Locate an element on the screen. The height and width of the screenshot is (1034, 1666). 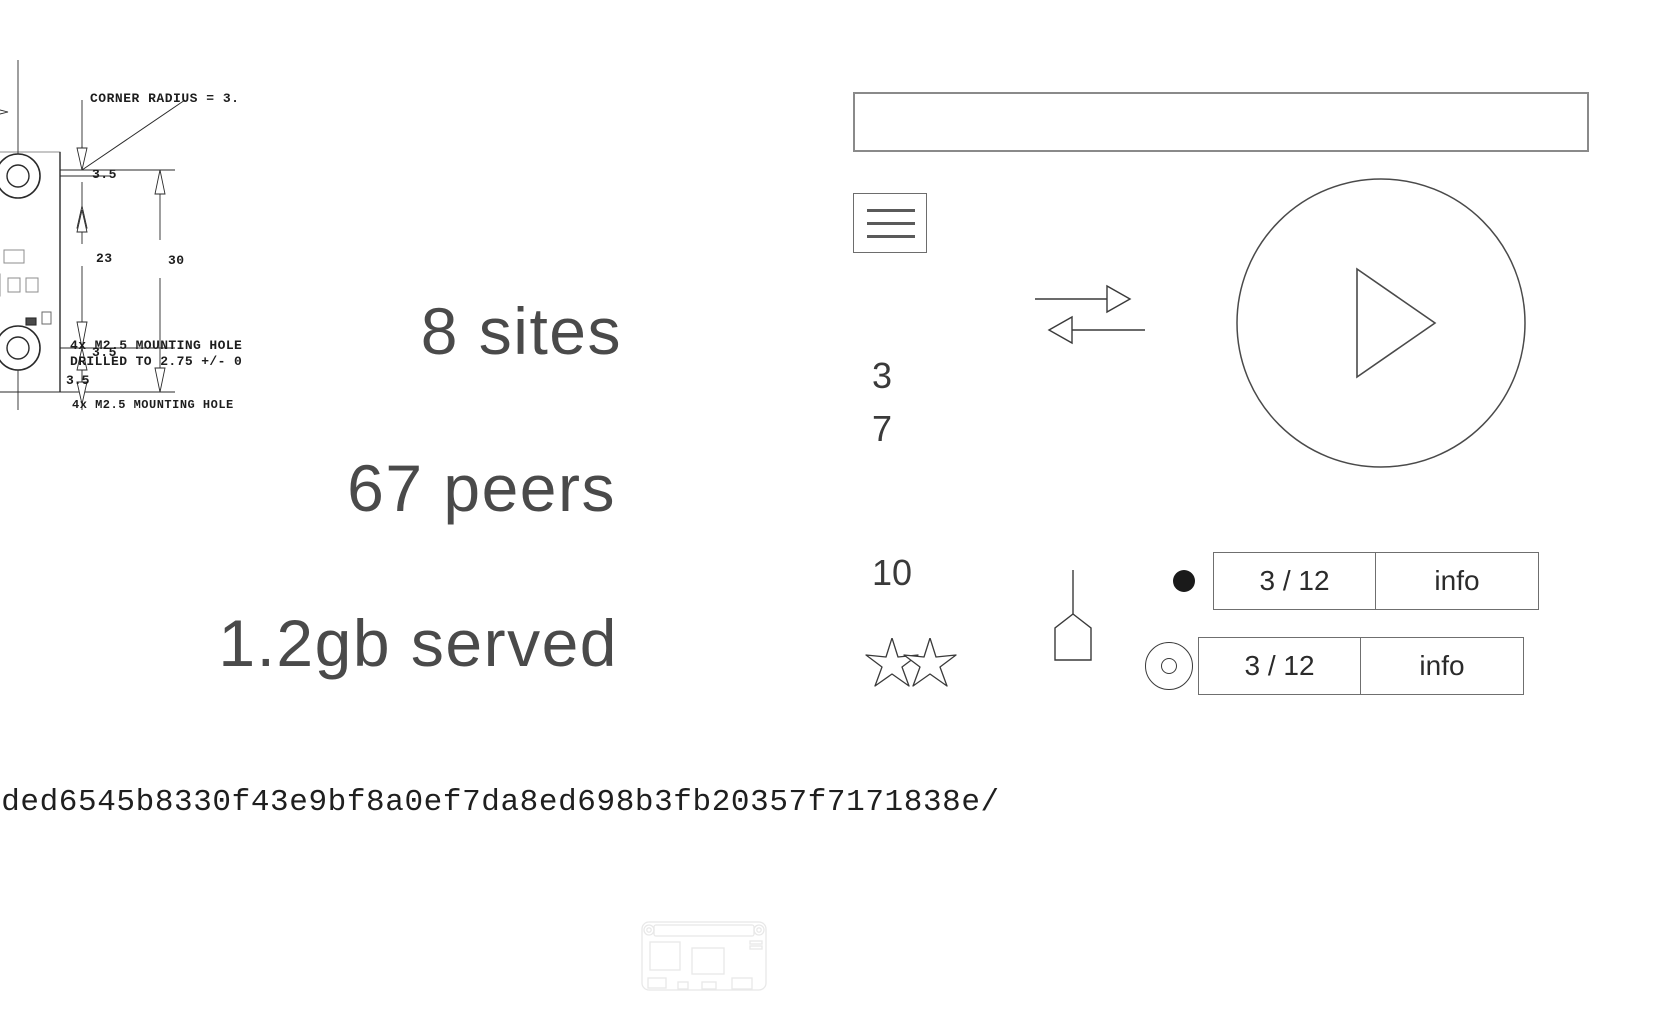
count-a: 3 is located at coordinates (882, 375).